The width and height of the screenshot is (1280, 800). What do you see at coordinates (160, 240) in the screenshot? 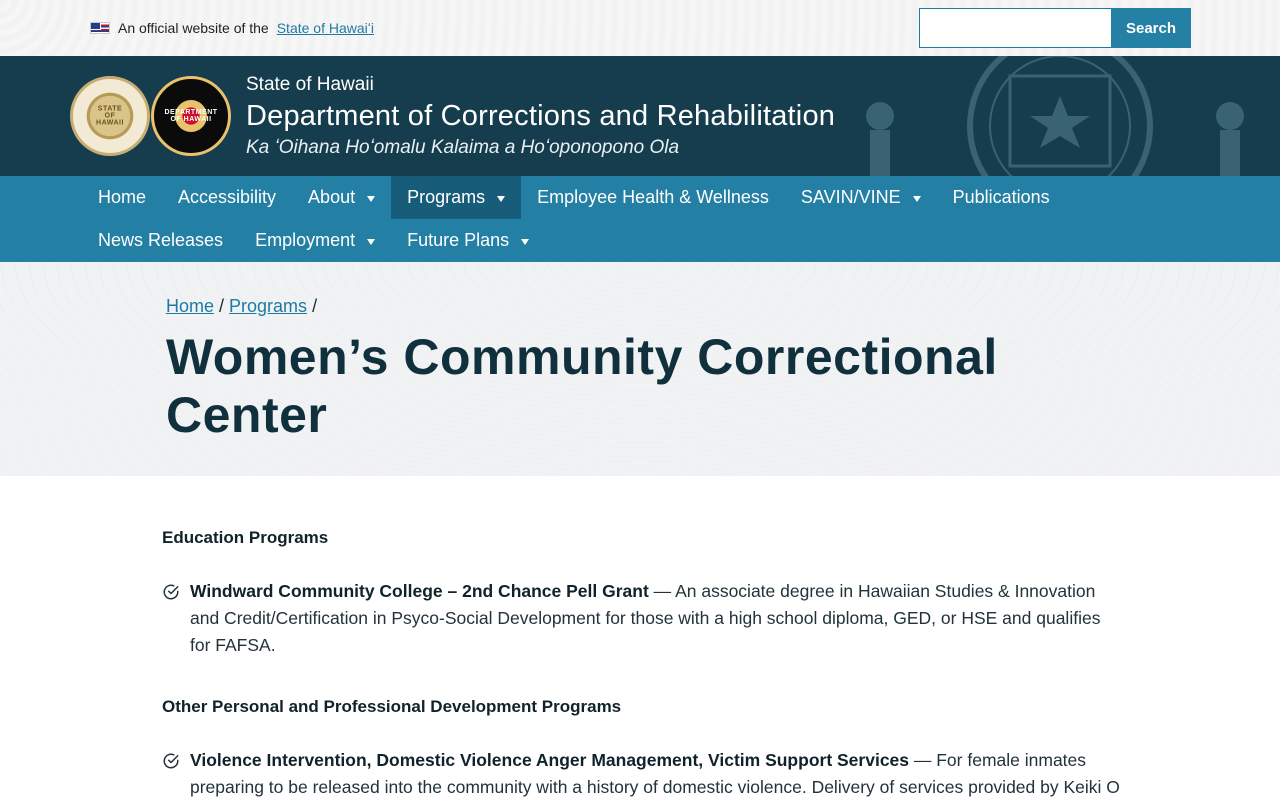
I see `nav-item-news-releases: News Releases` at bounding box center [160, 240].